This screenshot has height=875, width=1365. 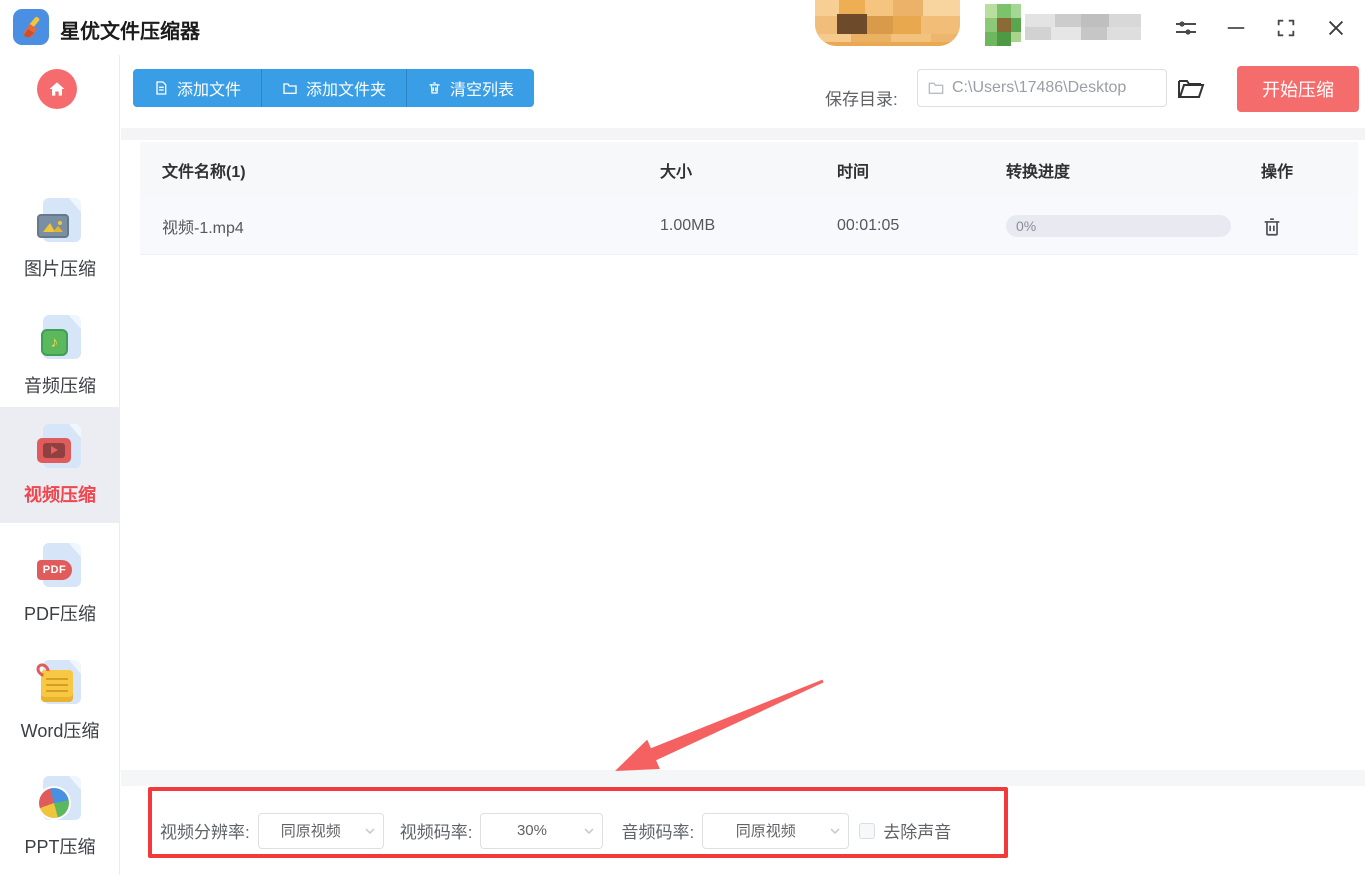 I want to click on browse-folder-button, so click(x=1192, y=90).